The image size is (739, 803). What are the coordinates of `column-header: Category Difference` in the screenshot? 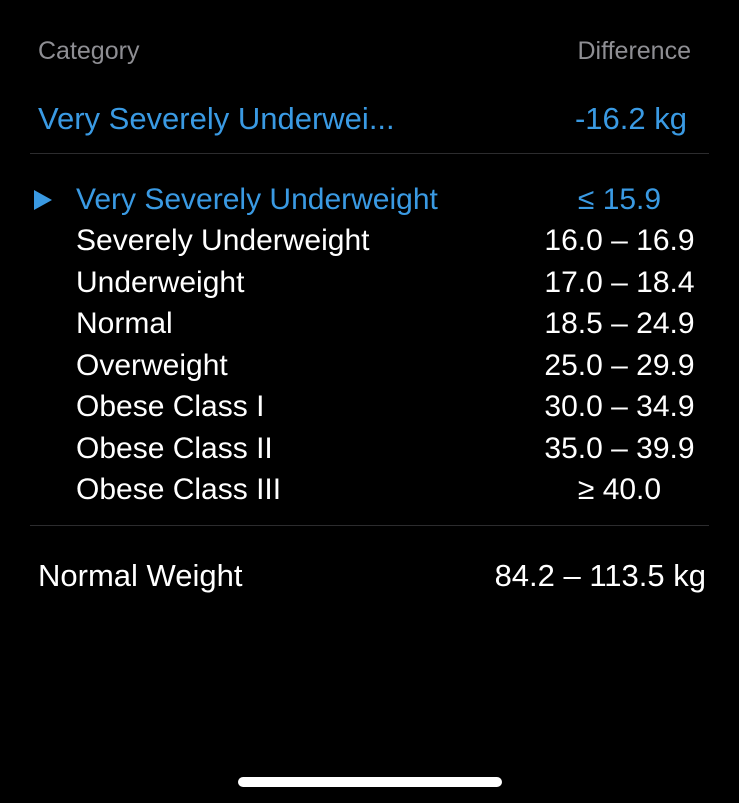 It's located at (364, 51).